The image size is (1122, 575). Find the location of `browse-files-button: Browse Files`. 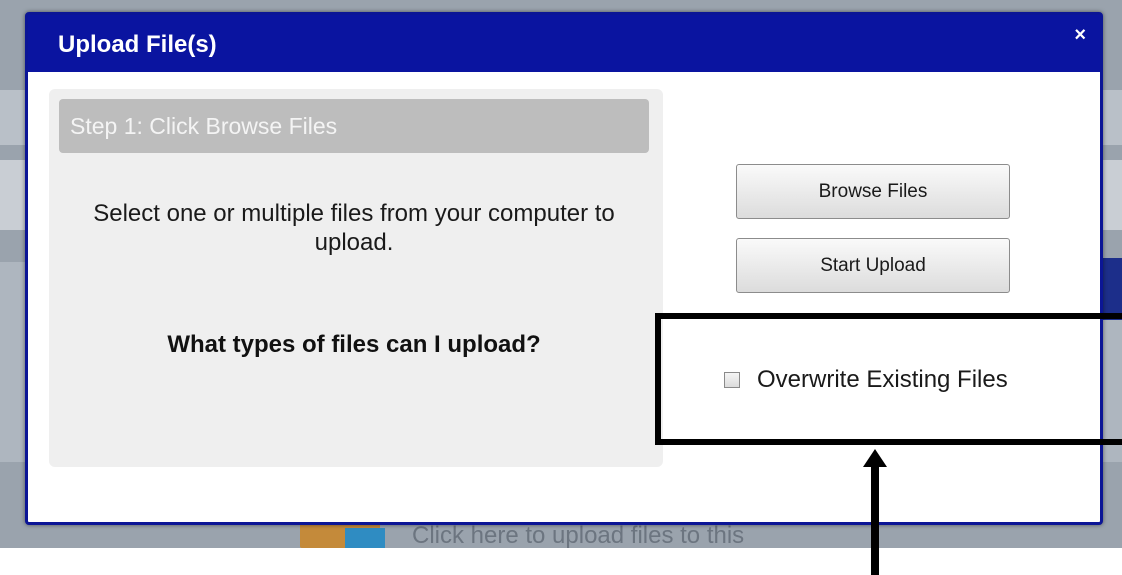

browse-files-button: Browse Files is located at coordinates (873, 191).